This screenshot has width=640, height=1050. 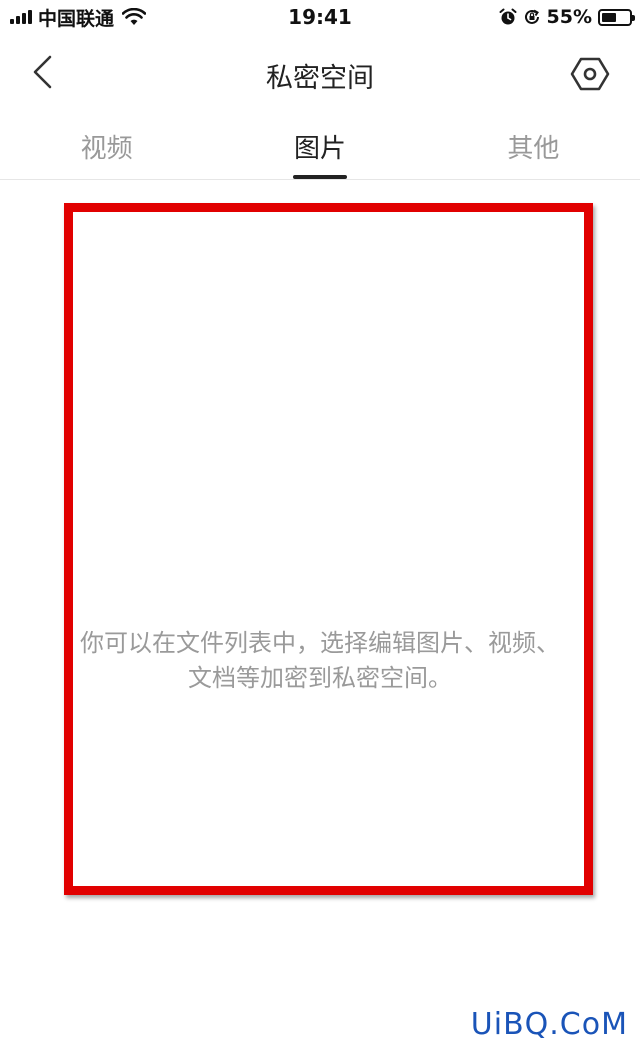 I want to click on settings-hexagon-icon, so click(x=590, y=74).